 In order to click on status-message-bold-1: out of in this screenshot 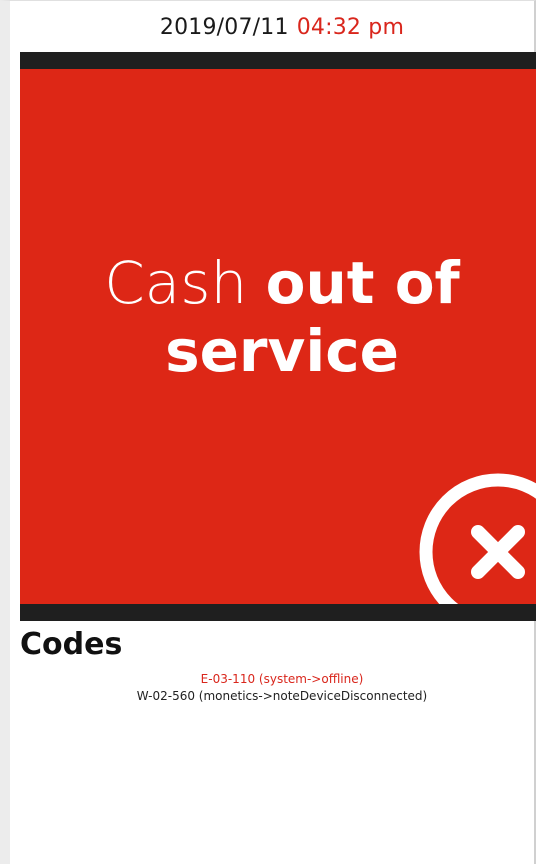, I will do `click(362, 283)`.